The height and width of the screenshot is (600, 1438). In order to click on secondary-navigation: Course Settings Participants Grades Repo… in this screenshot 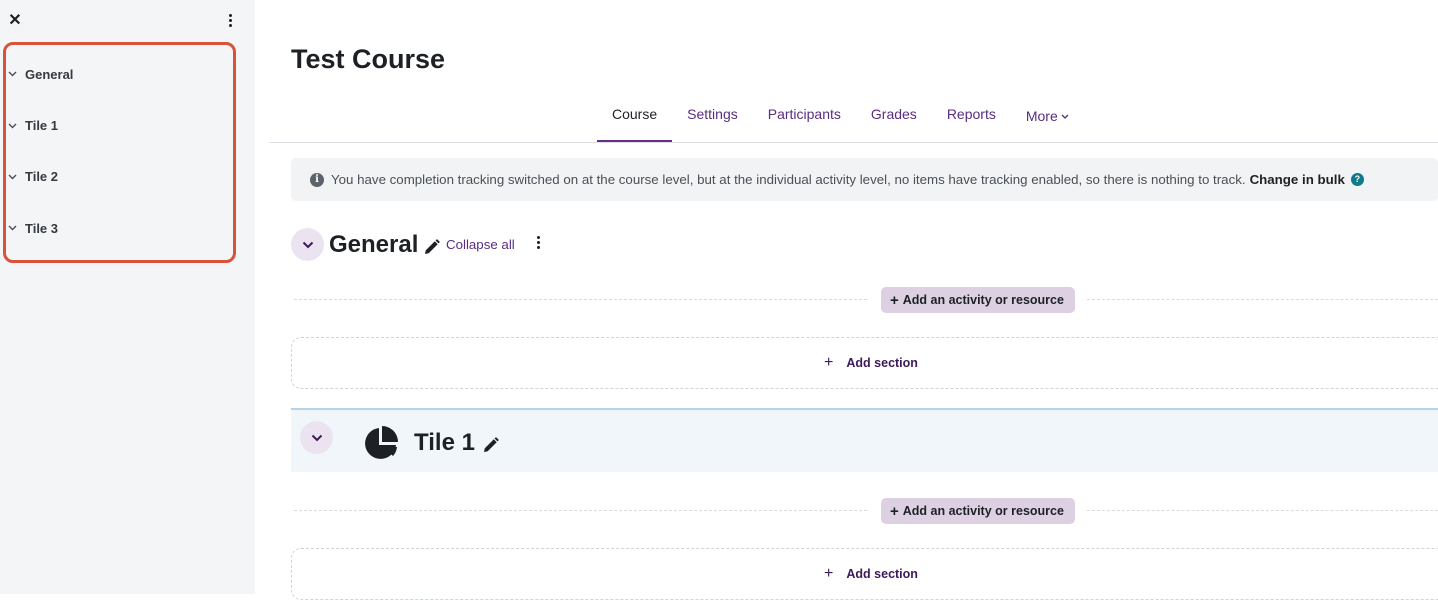, I will do `click(840, 121)`.